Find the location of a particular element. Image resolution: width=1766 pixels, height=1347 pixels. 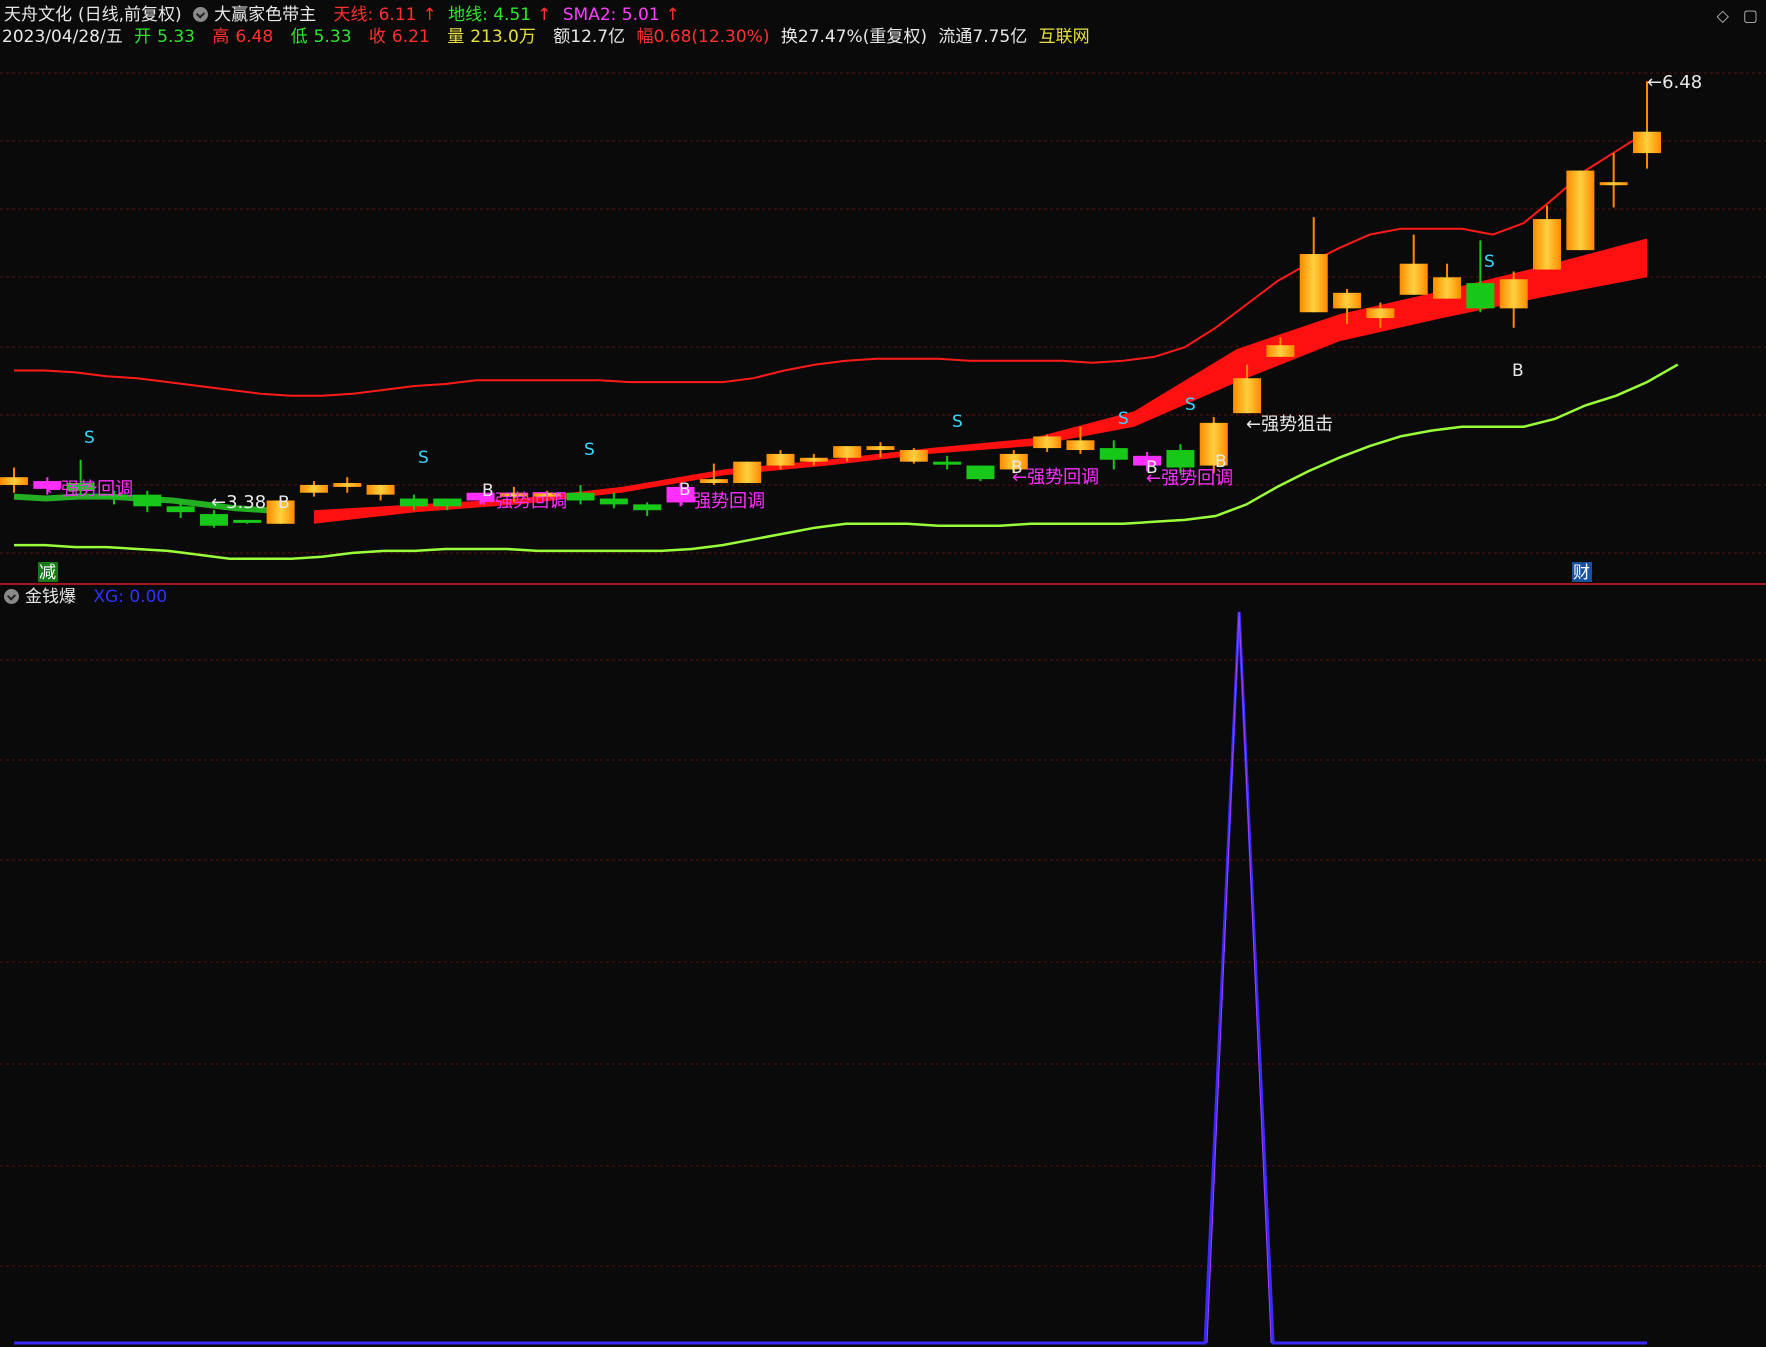

xg-spike-highlight is located at coordinates (1239, 977).